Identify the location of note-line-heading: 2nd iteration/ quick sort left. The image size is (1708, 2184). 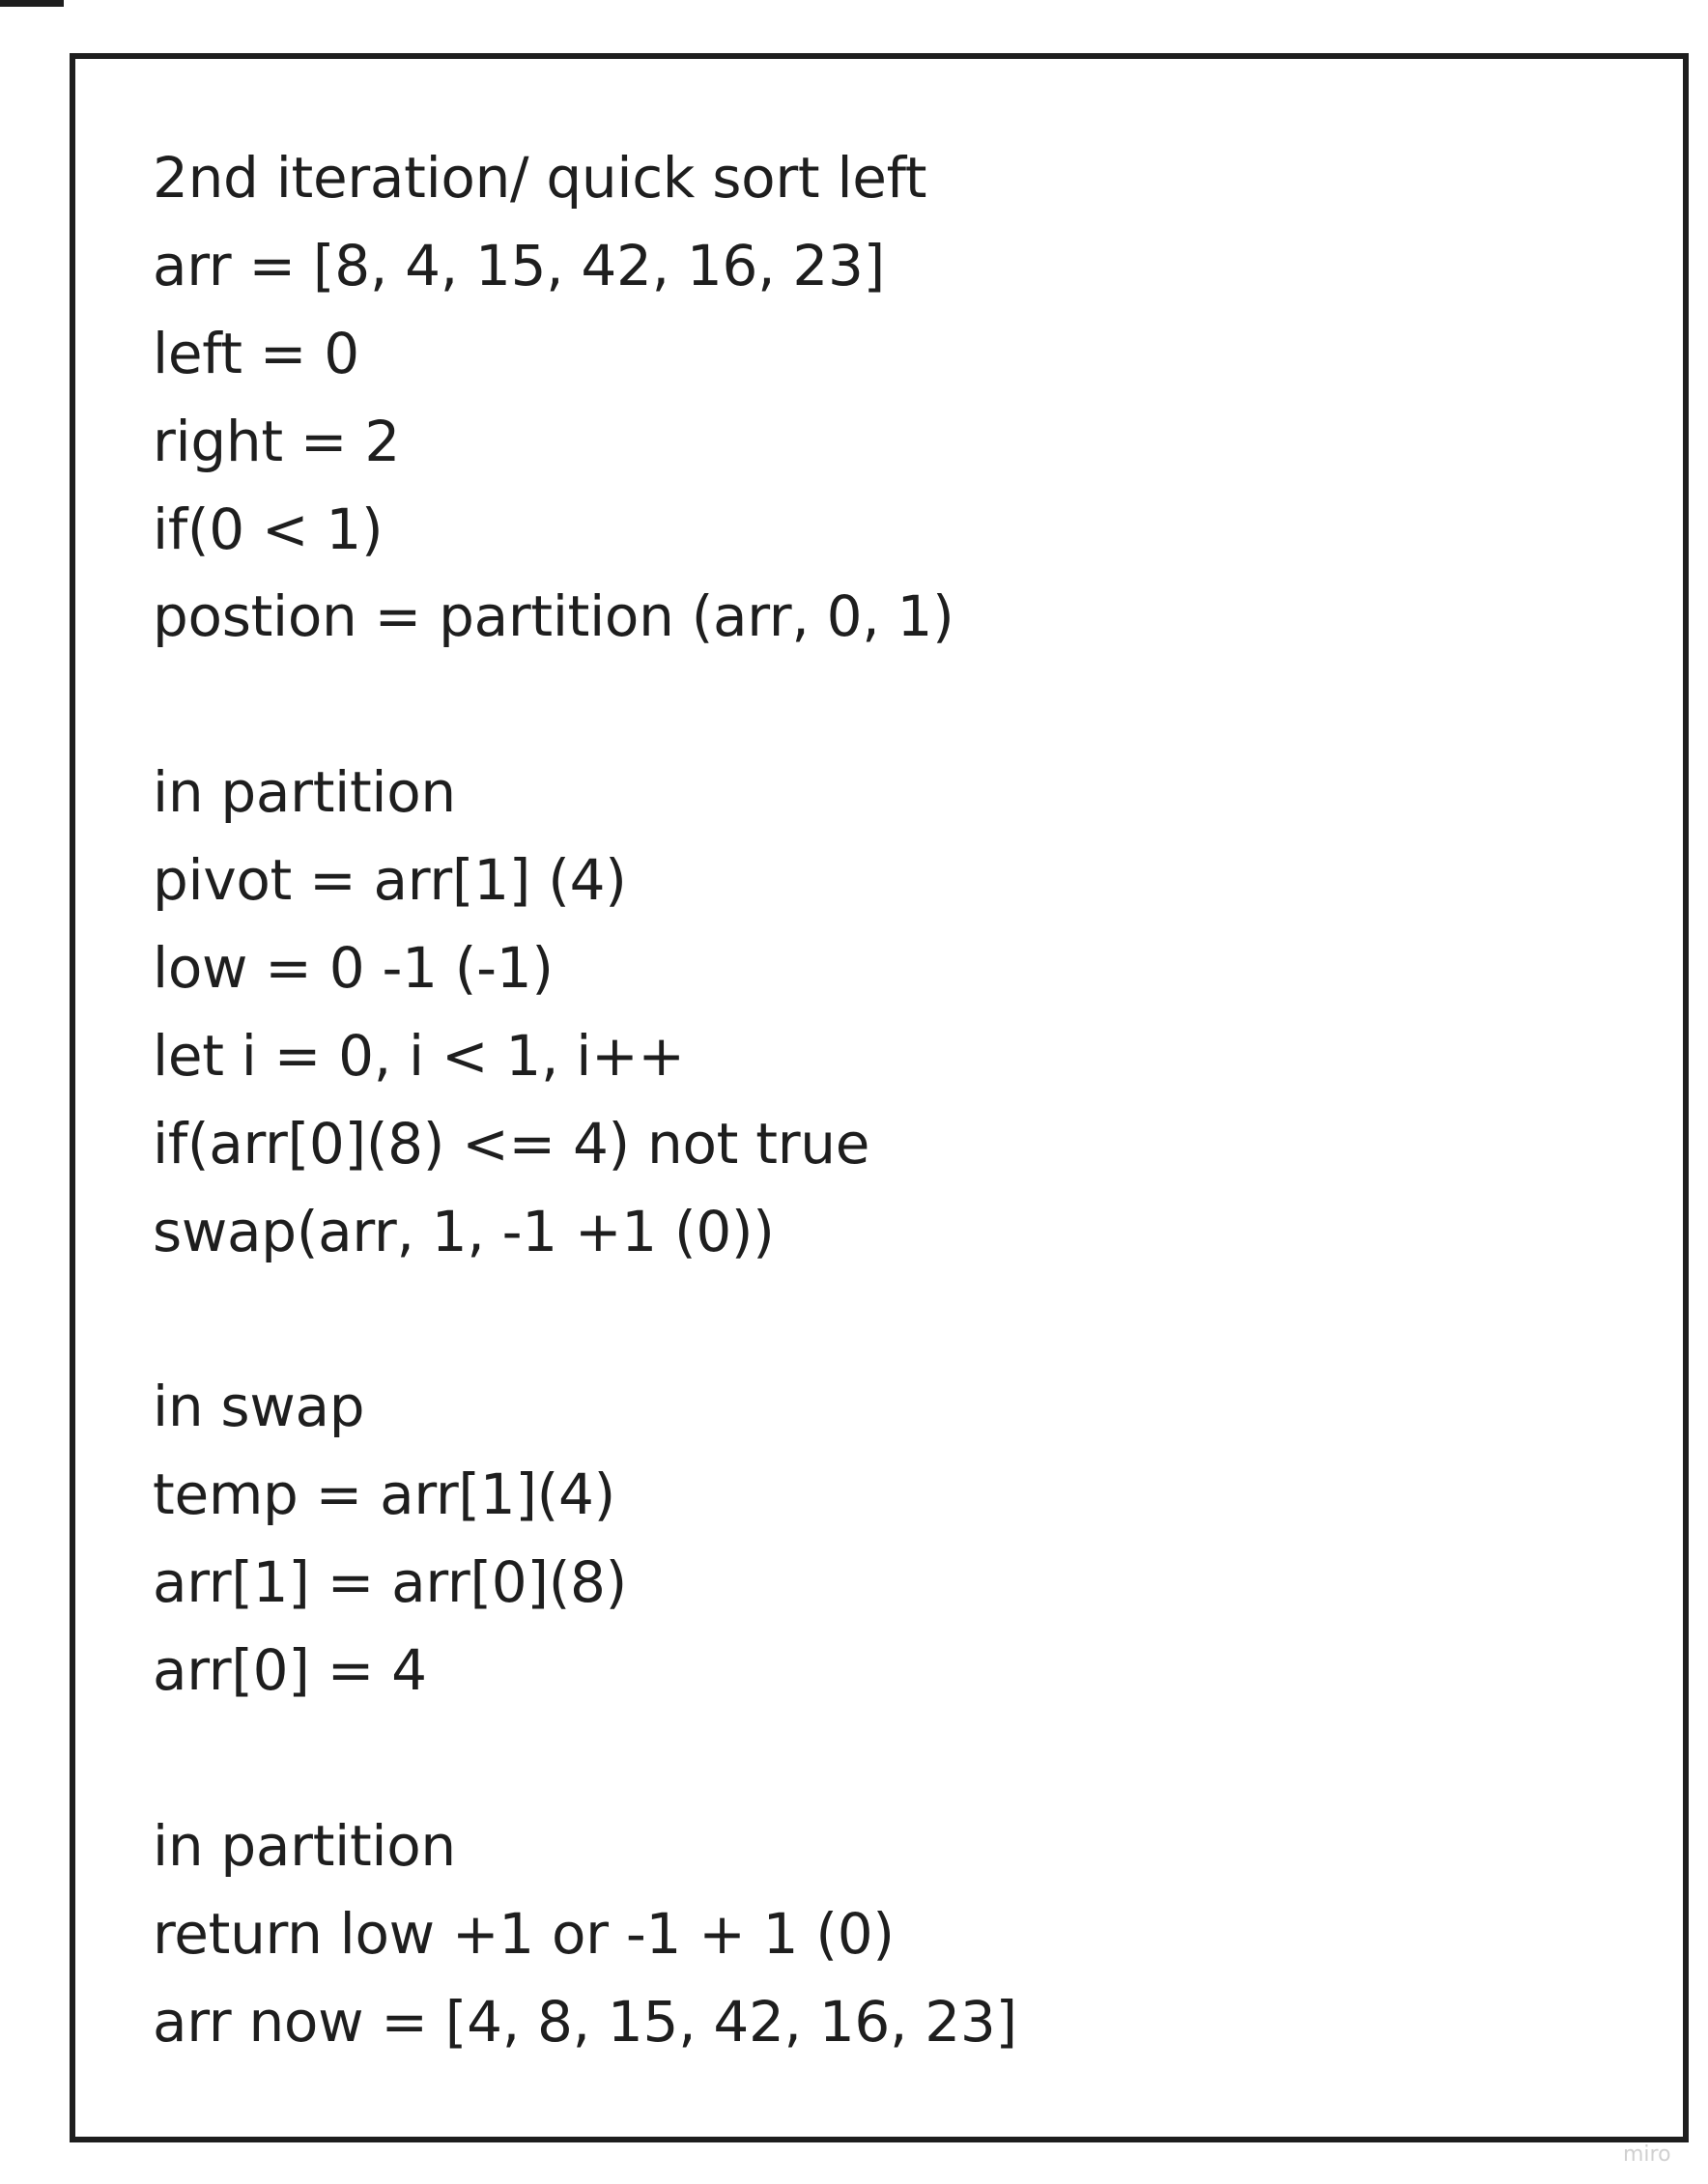
(540, 178).